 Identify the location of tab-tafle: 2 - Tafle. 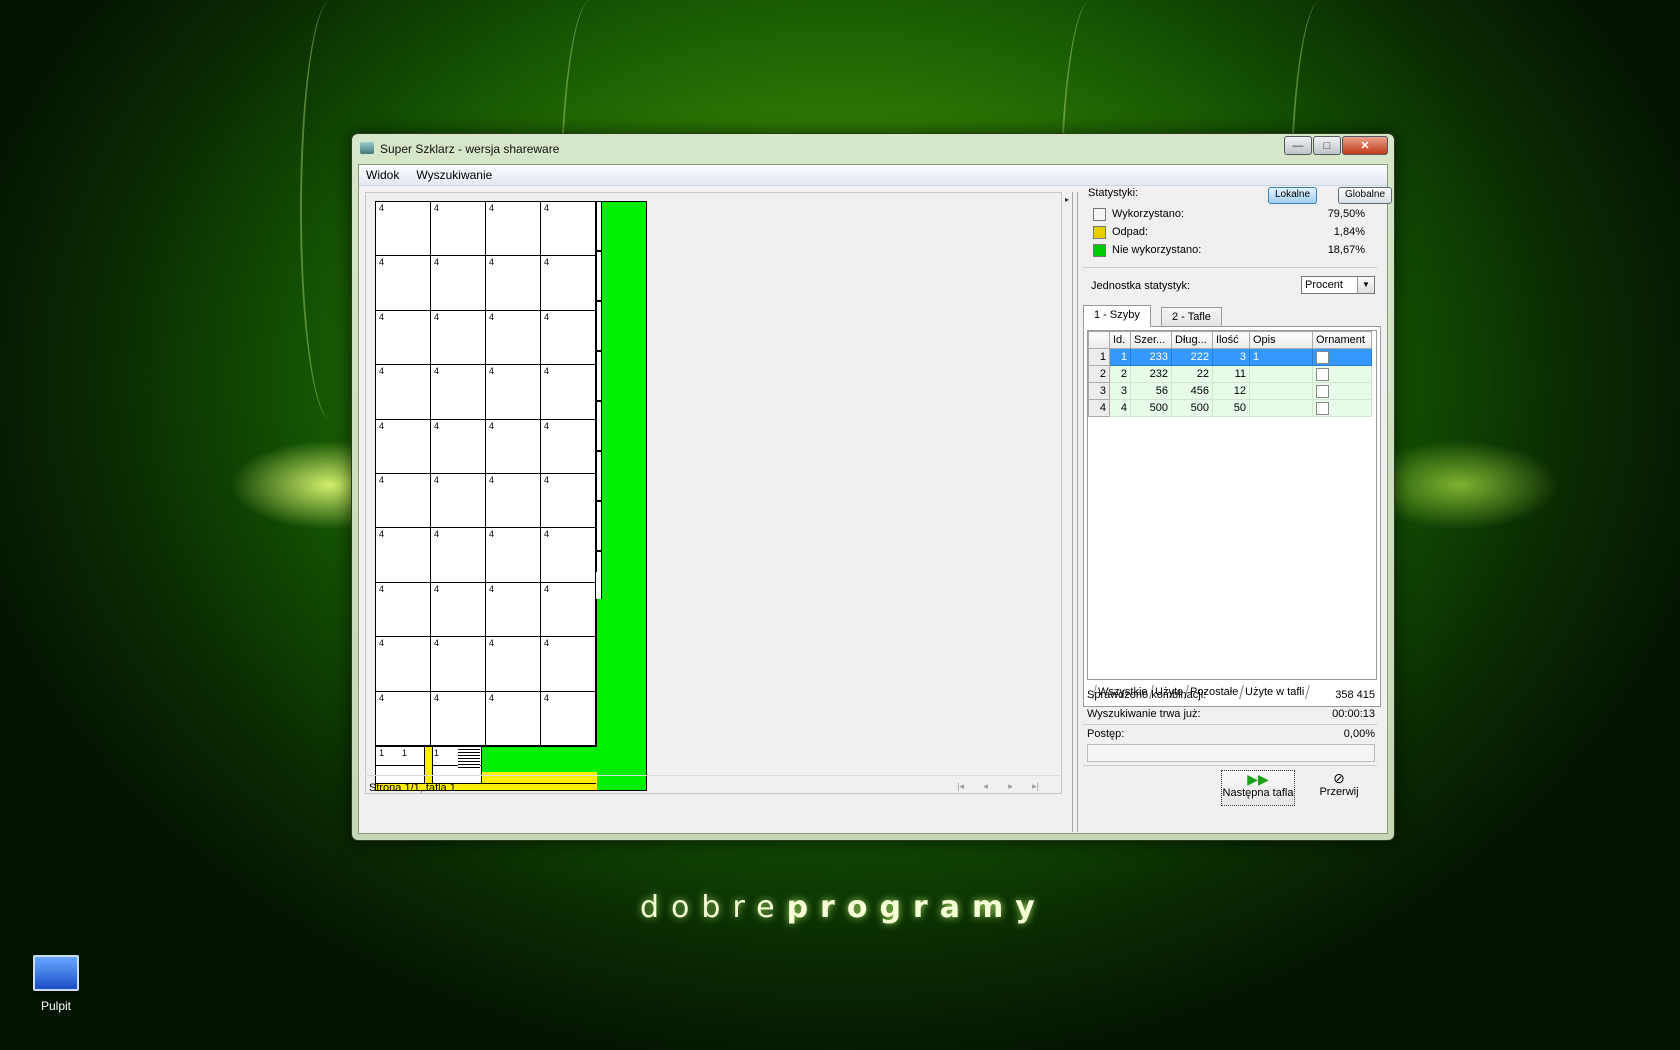
(1191, 316).